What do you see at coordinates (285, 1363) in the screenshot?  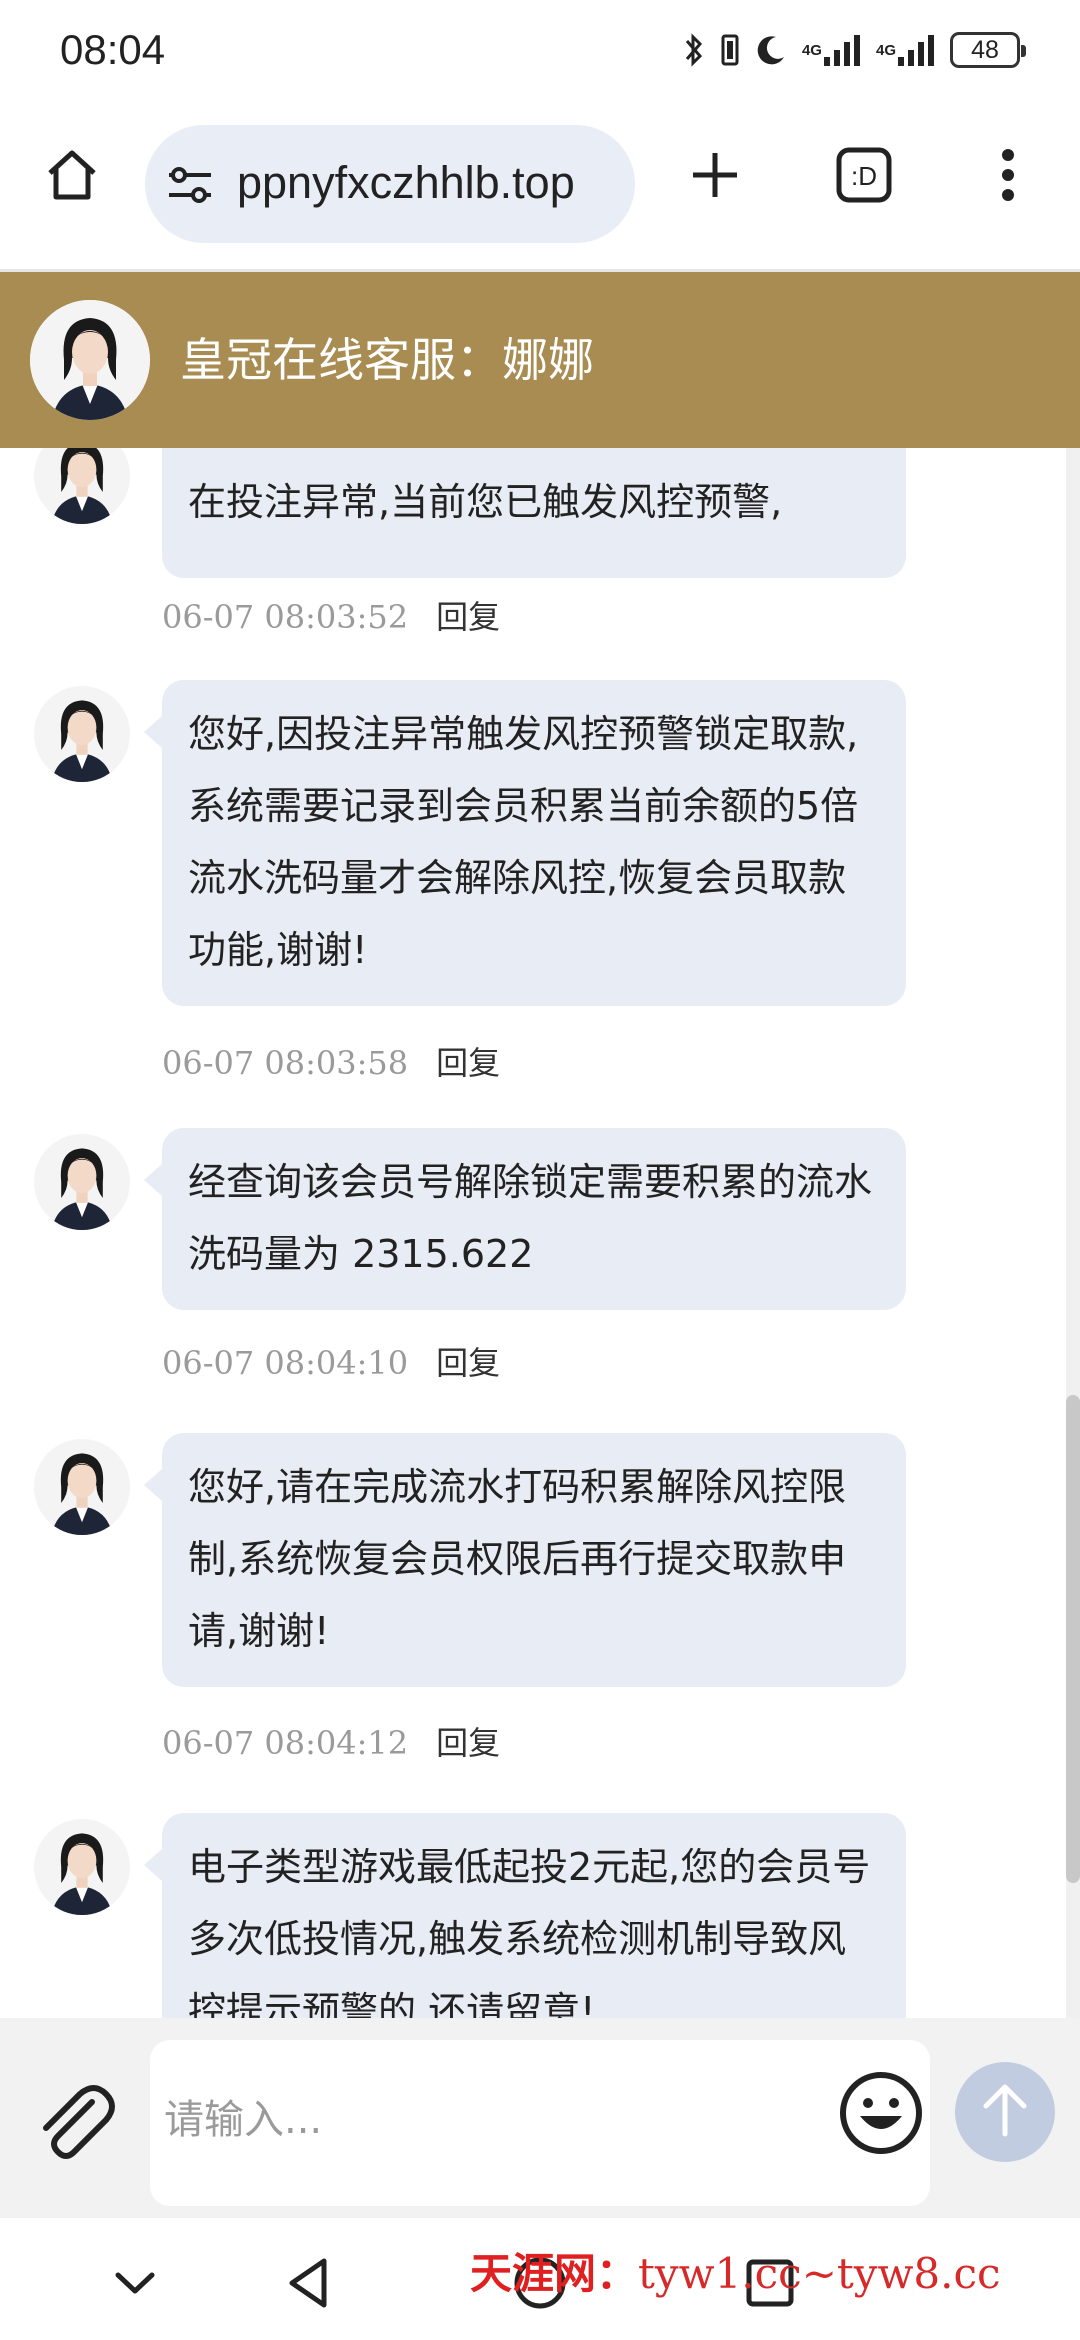 I see `message-time: 06-07 08:04:10` at bounding box center [285, 1363].